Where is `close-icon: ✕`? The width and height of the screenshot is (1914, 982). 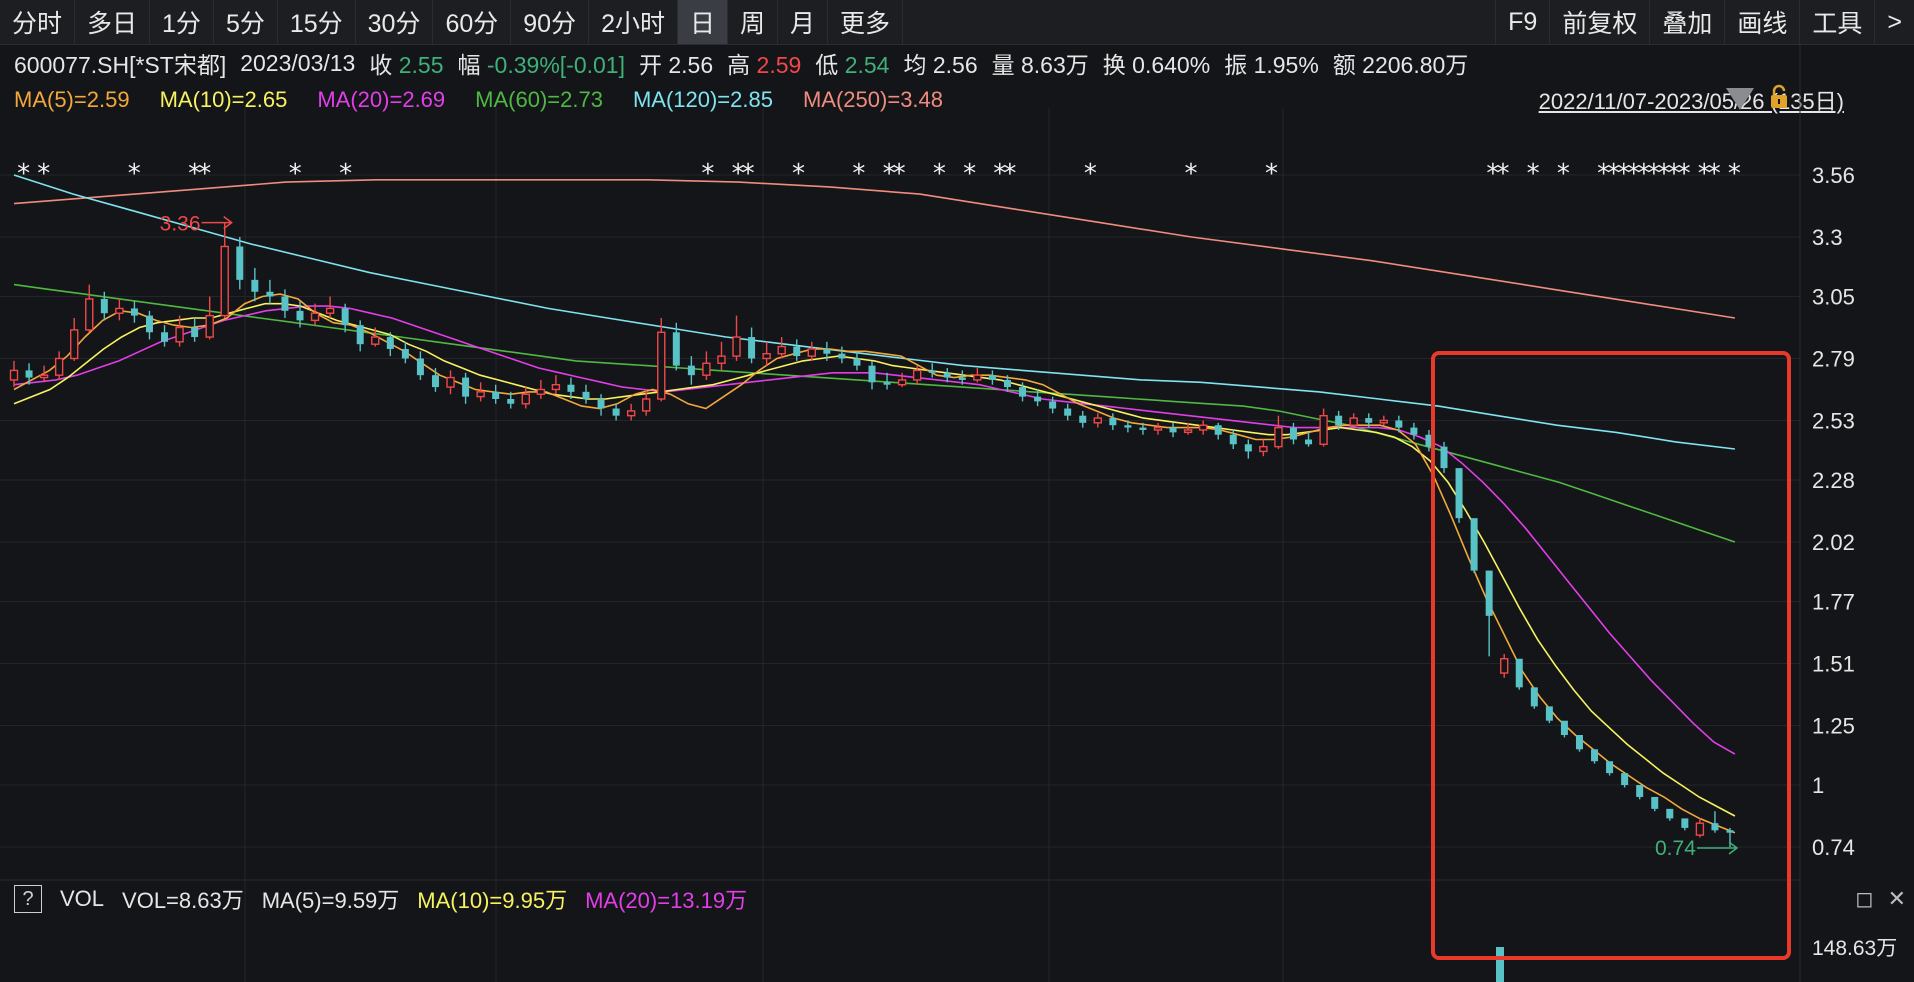
close-icon: ✕ is located at coordinates (1897, 899).